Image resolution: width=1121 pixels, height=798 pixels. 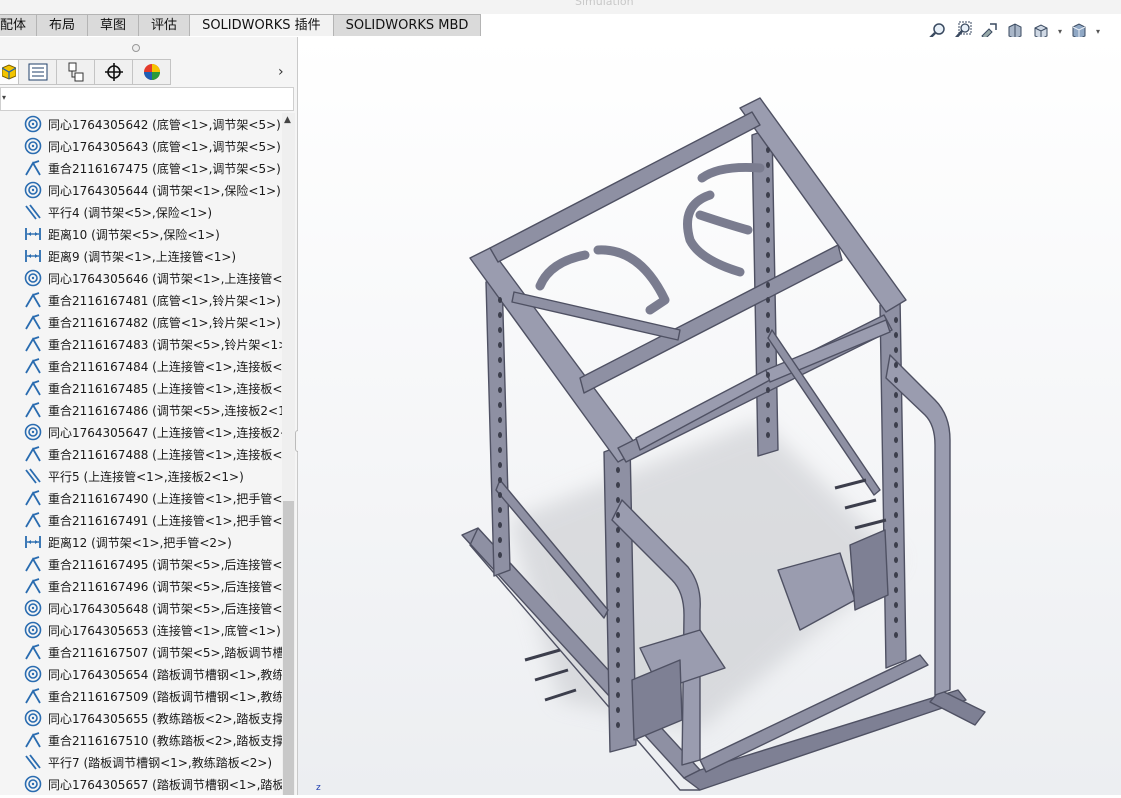 I want to click on dimxpert-manager-icon, so click(x=114, y=72).